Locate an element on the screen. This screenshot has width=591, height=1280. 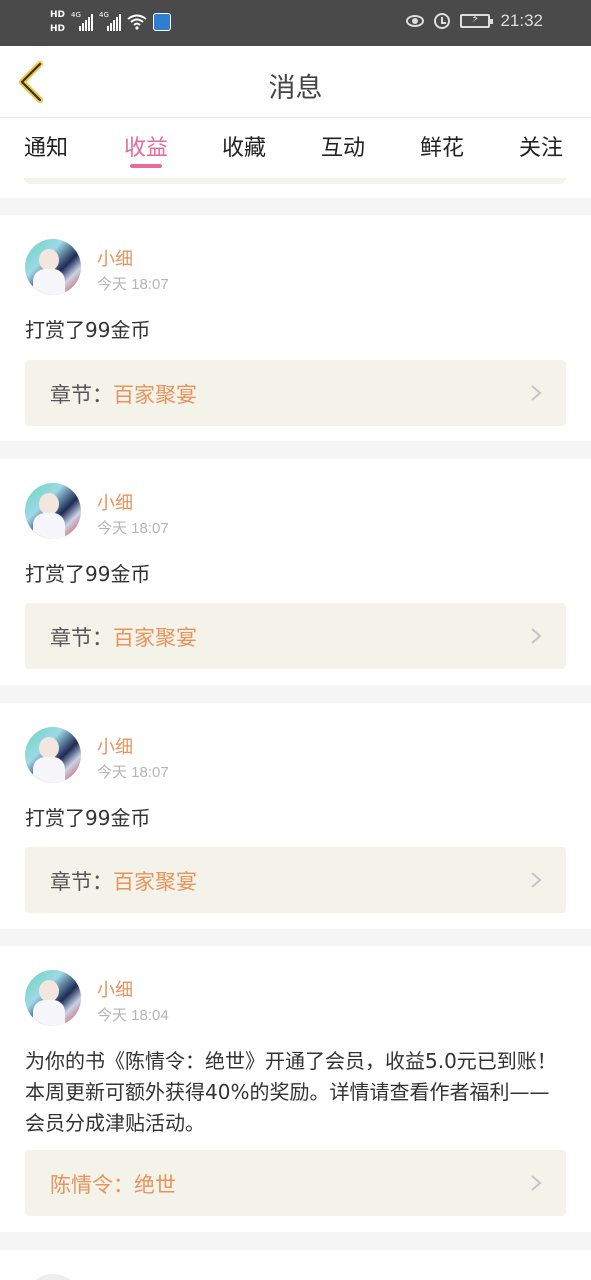
status-left: HD HD 4G 4G is located at coordinates (111, 22).